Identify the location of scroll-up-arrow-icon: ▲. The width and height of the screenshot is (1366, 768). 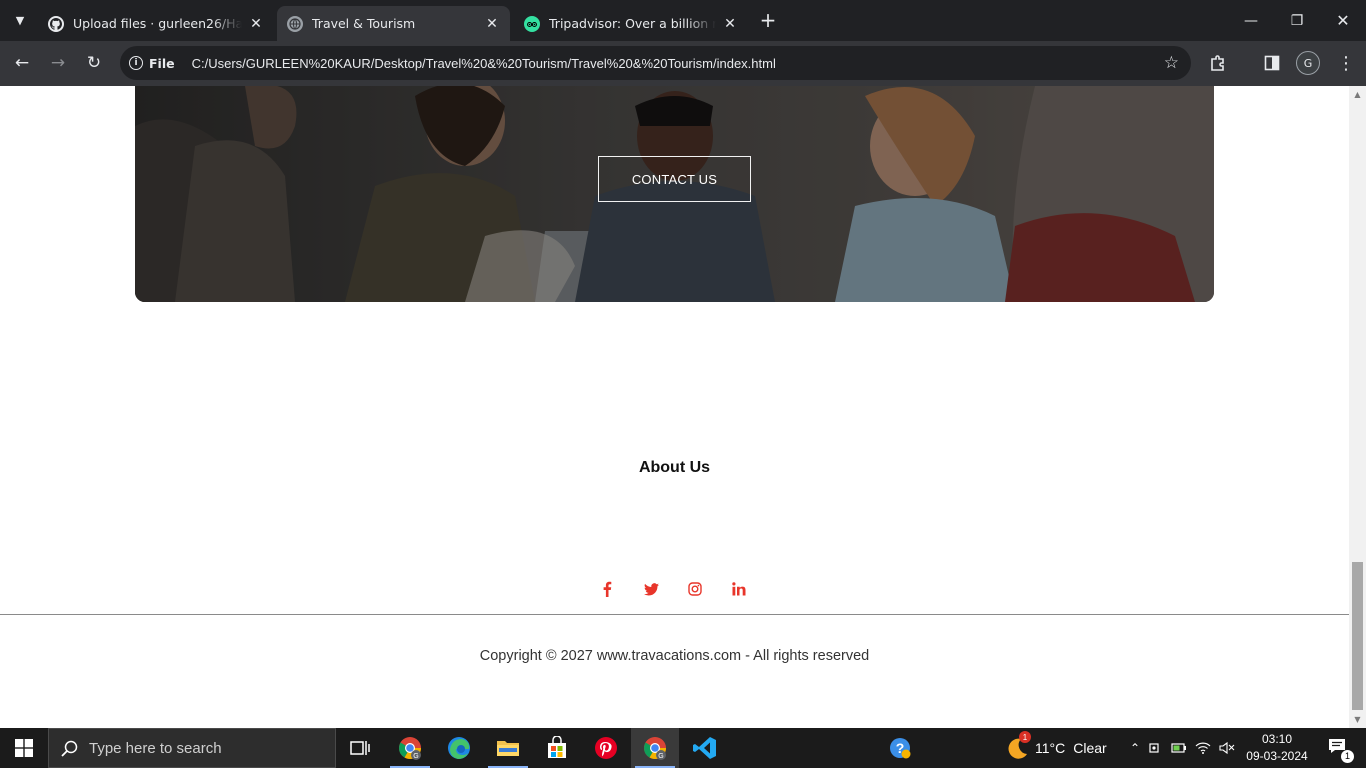
(1357, 94).